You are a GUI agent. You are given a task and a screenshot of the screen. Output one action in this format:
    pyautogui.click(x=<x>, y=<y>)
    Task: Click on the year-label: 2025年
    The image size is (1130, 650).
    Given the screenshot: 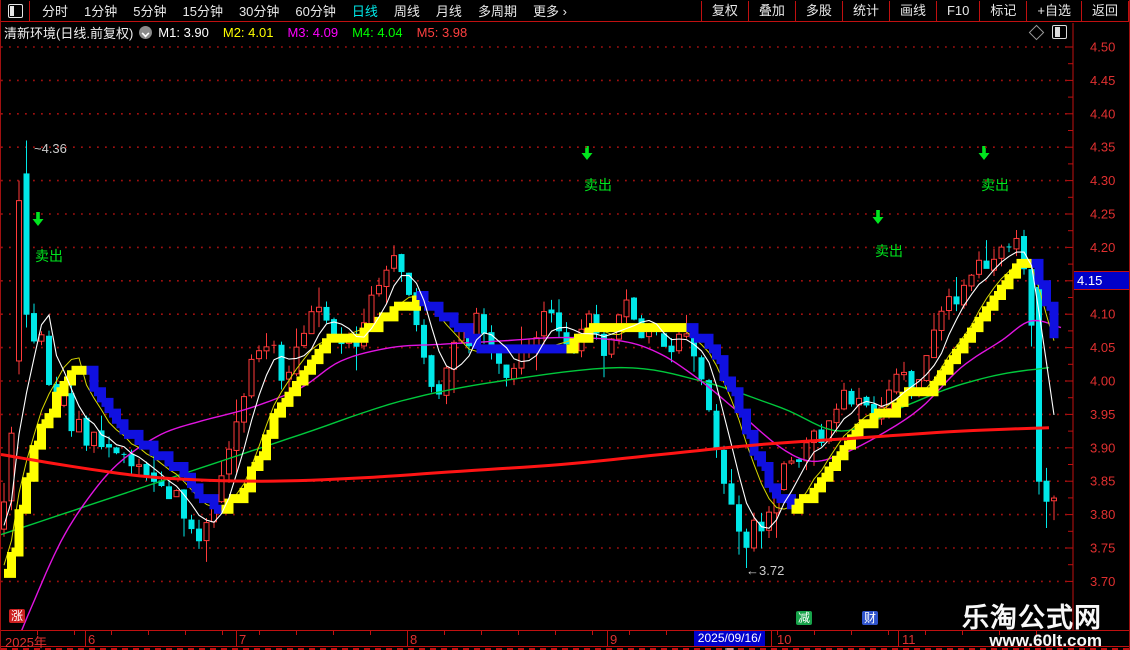 What is the action you would take?
    pyautogui.click(x=26, y=642)
    